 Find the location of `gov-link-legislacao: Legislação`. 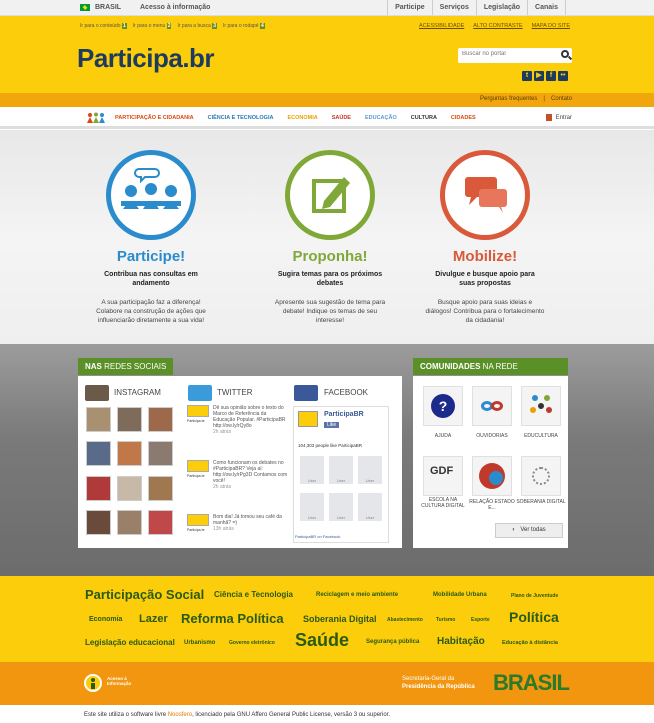

gov-link-legislacao: Legislação is located at coordinates (501, 7).